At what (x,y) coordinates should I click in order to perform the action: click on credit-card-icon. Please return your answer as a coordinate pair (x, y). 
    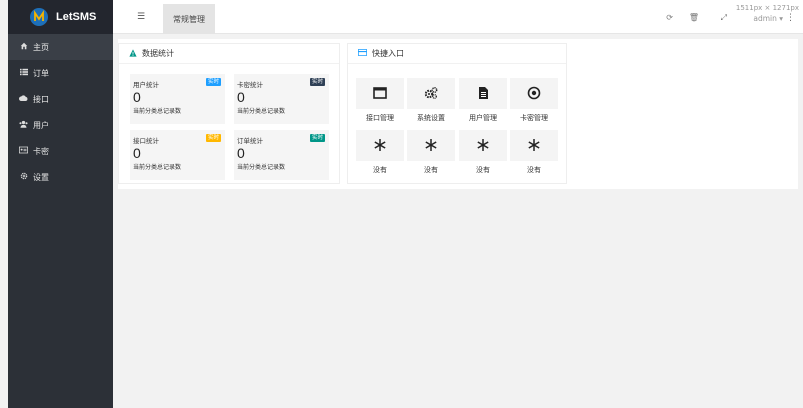
    Looking at the image, I should click on (362, 53).